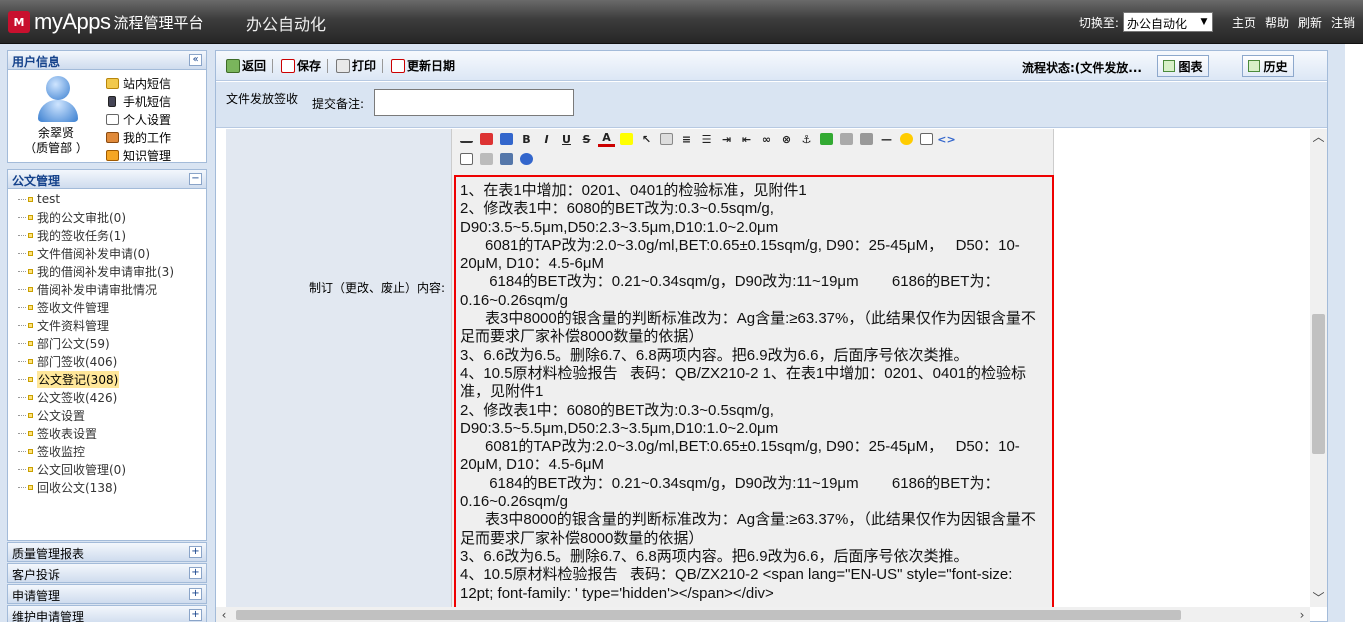  I want to click on logout-link: 注销, so click(1343, 22).